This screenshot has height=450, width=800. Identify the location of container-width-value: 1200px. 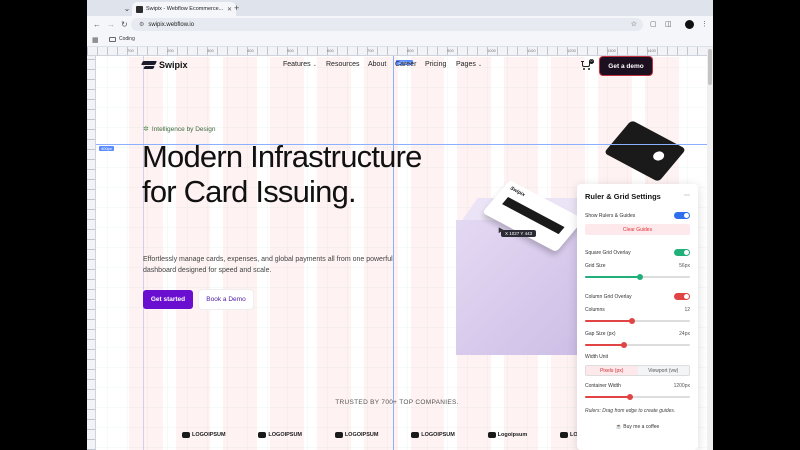
(681, 386).